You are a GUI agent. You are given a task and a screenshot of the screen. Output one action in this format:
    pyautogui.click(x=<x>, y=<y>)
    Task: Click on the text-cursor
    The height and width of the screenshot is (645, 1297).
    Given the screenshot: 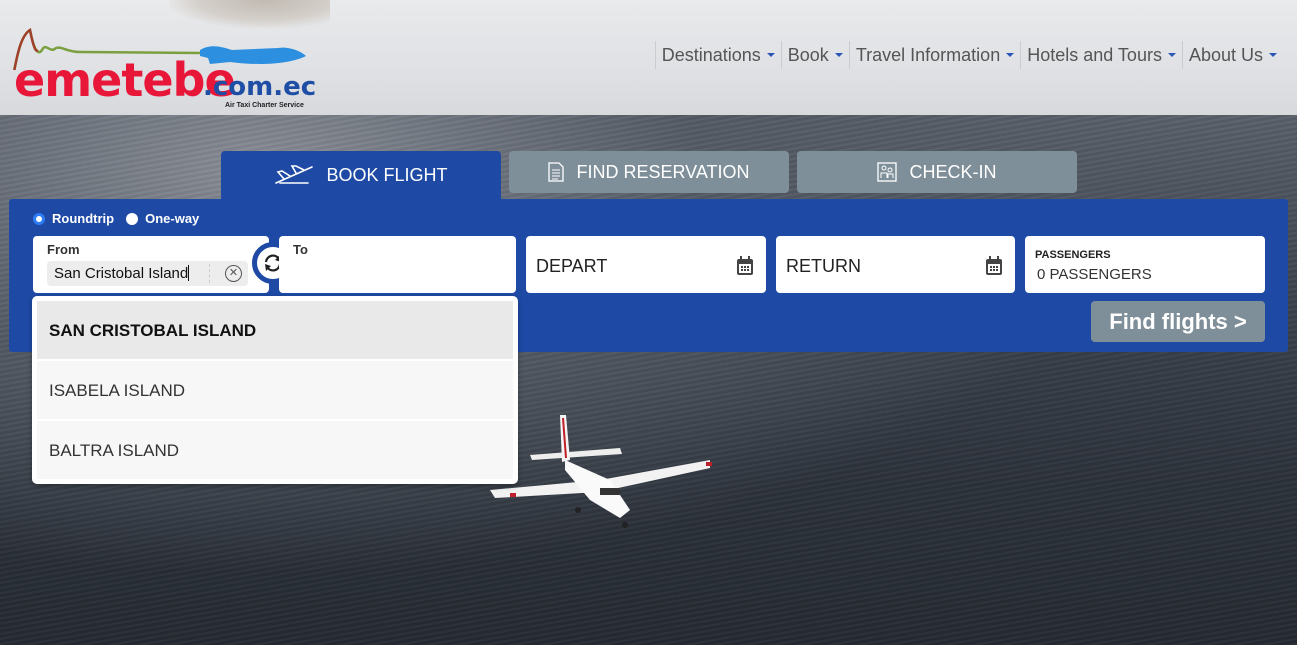 What is the action you would take?
    pyautogui.click(x=189, y=273)
    